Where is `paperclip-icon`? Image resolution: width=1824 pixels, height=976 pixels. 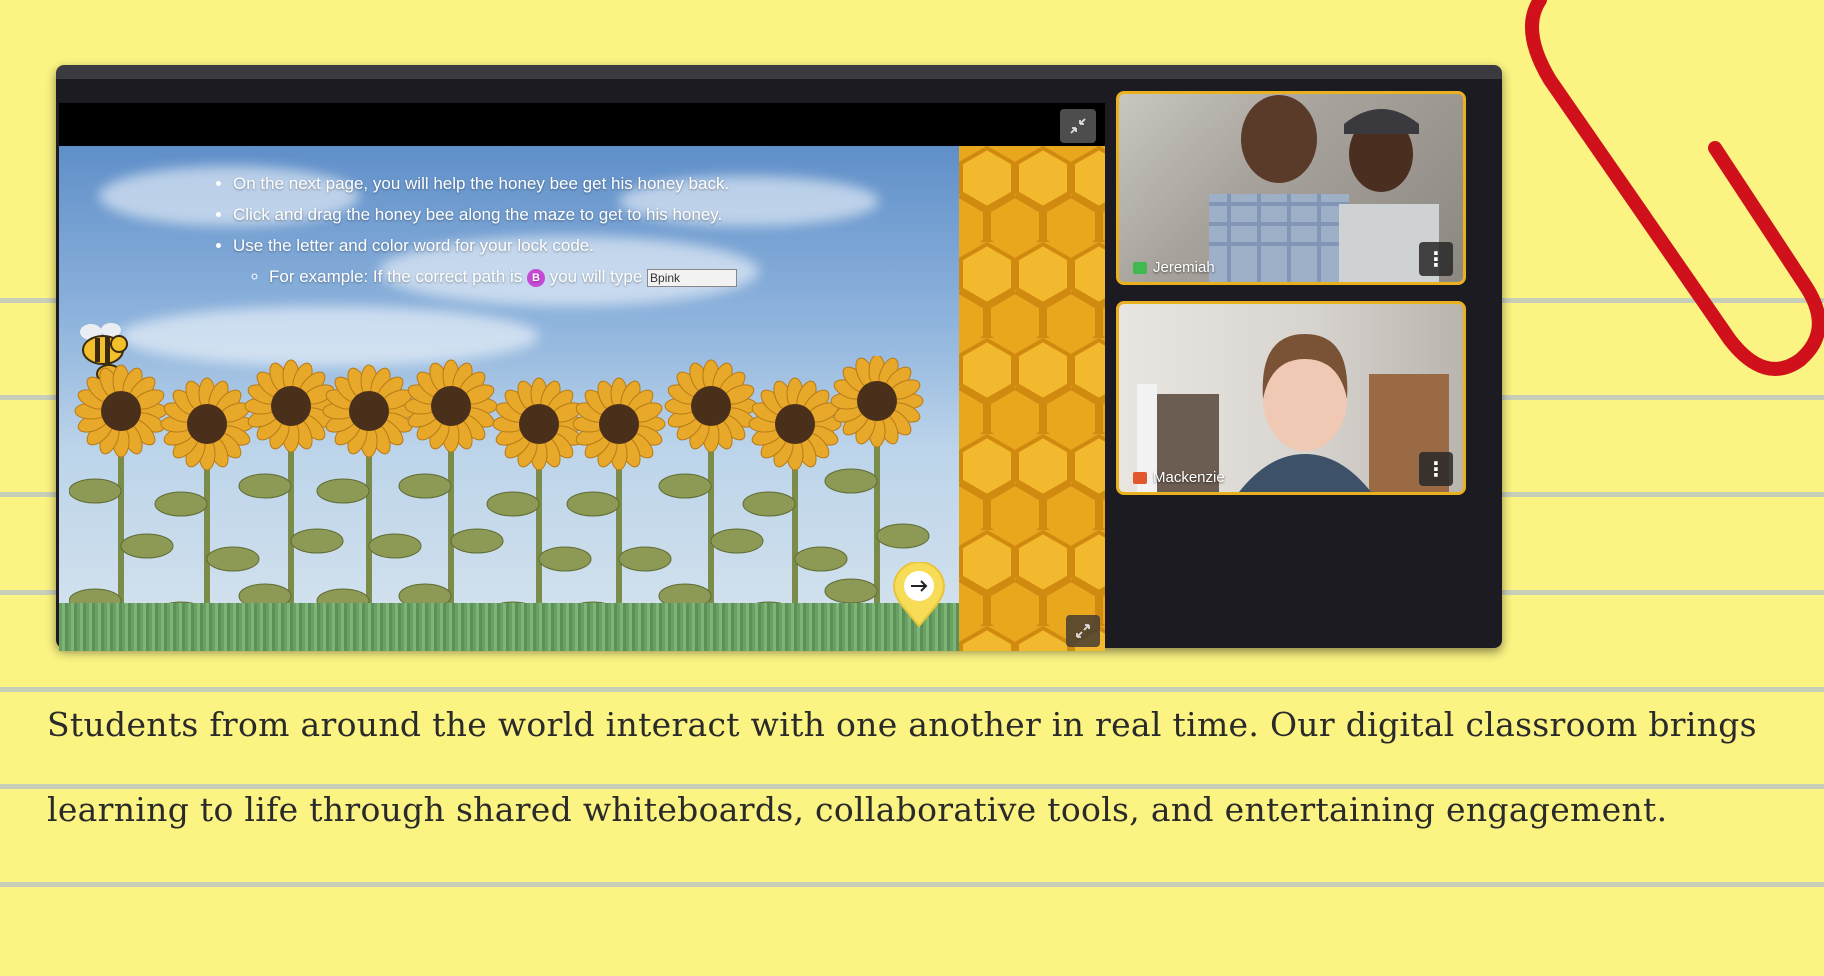
paperclip-icon is located at coordinates (1674, 188).